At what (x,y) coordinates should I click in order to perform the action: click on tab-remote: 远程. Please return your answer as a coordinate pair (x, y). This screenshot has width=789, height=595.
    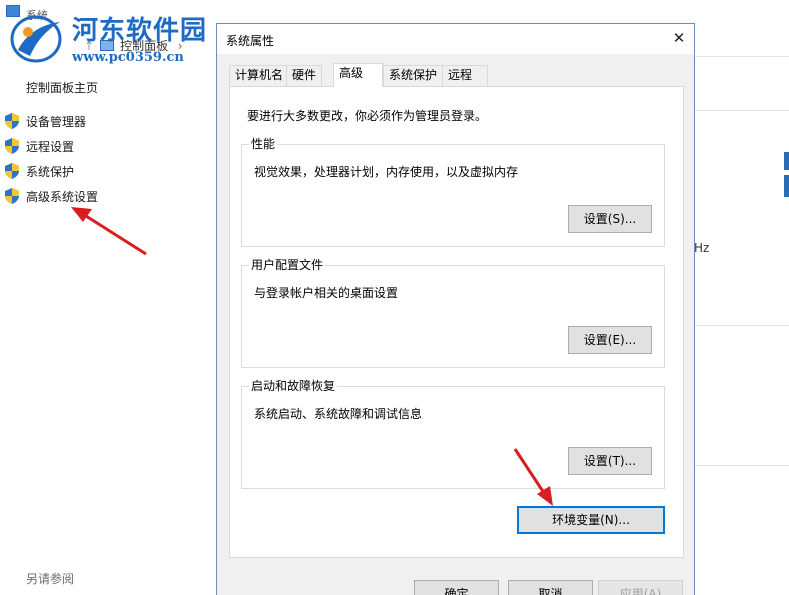
    Looking at the image, I should click on (465, 75).